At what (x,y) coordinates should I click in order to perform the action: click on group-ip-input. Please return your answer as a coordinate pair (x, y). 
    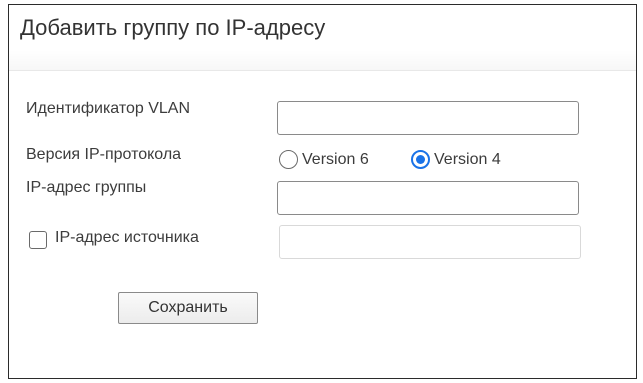
    Looking at the image, I should click on (428, 198).